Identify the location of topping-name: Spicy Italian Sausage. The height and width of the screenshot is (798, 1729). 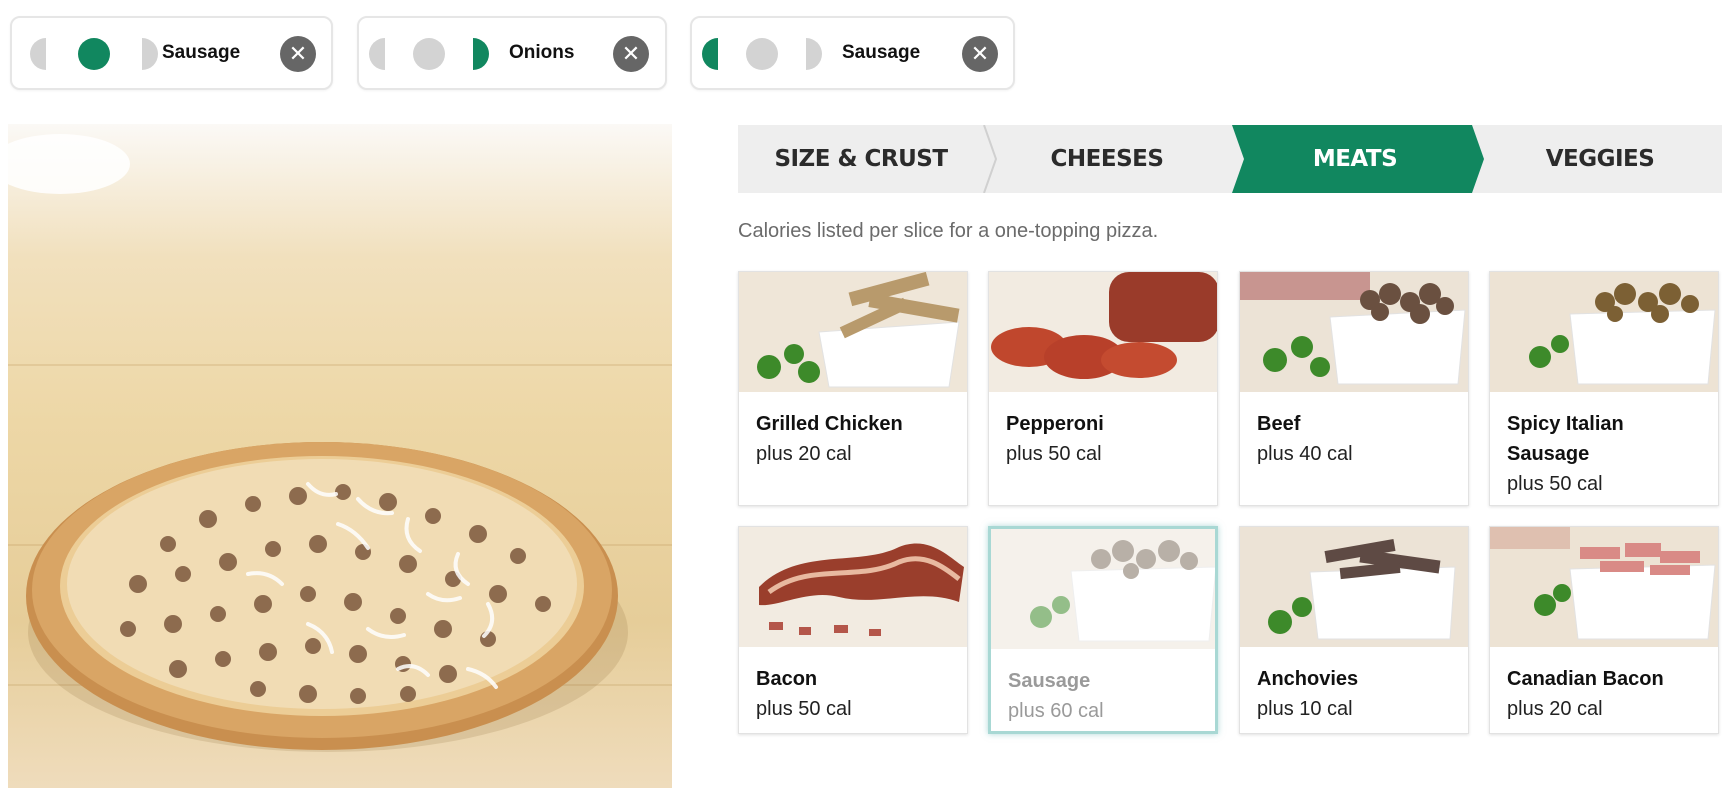
(1565, 439).